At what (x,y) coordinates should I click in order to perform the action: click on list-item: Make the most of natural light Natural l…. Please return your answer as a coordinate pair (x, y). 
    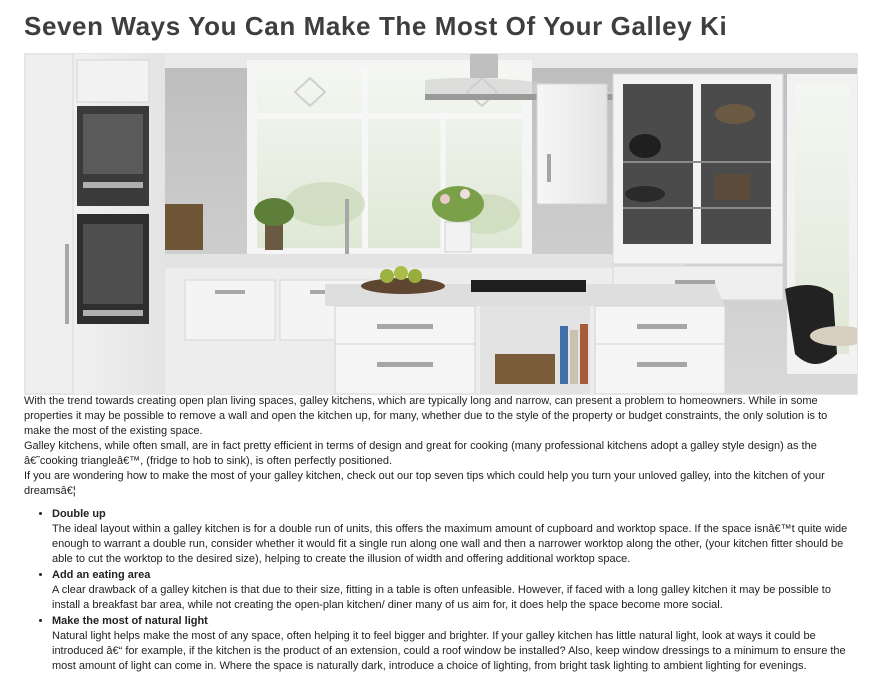
    Looking at the image, I should click on (454, 644).